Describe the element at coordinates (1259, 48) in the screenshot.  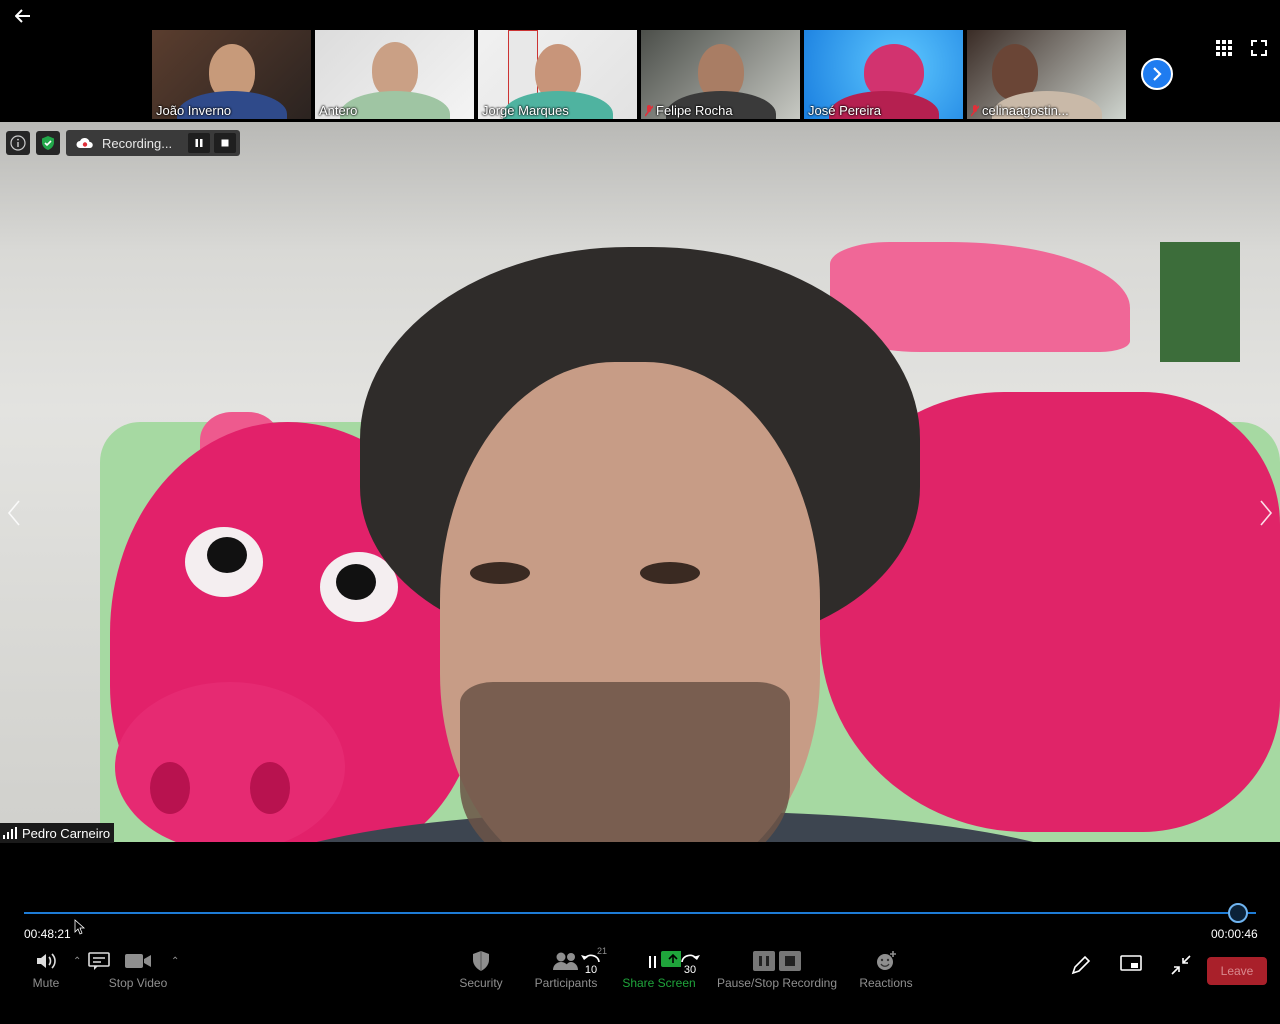
I see `fullscreen-icon` at that location.